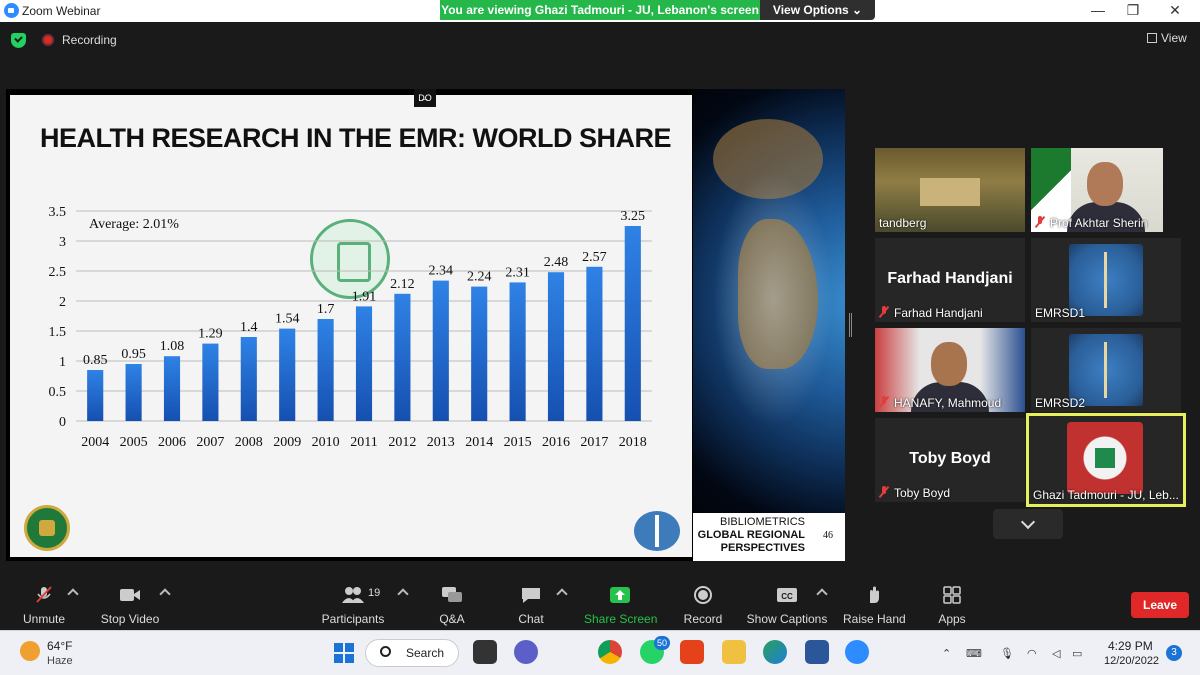  I want to click on x-tick-label: 2008, so click(249, 442).